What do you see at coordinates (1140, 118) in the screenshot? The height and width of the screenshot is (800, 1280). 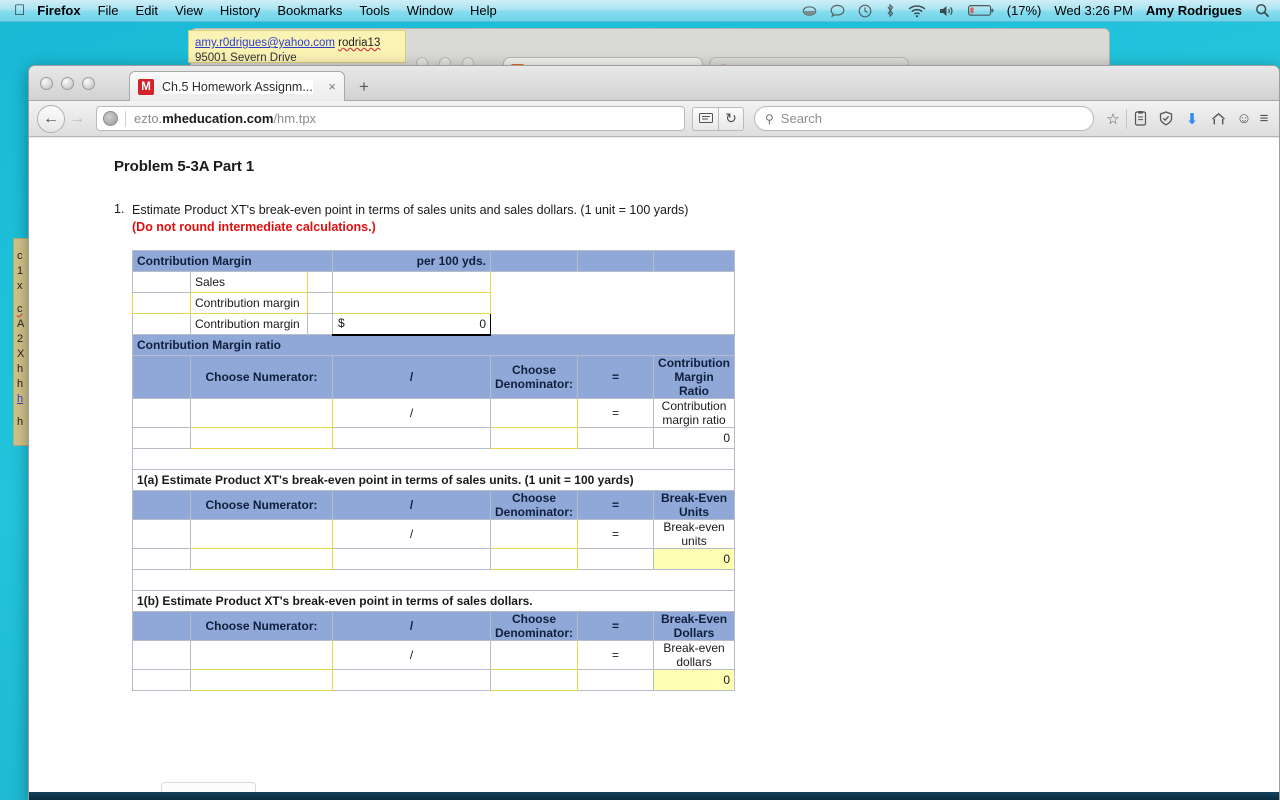 I see `reading-list-icon` at bounding box center [1140, 118].